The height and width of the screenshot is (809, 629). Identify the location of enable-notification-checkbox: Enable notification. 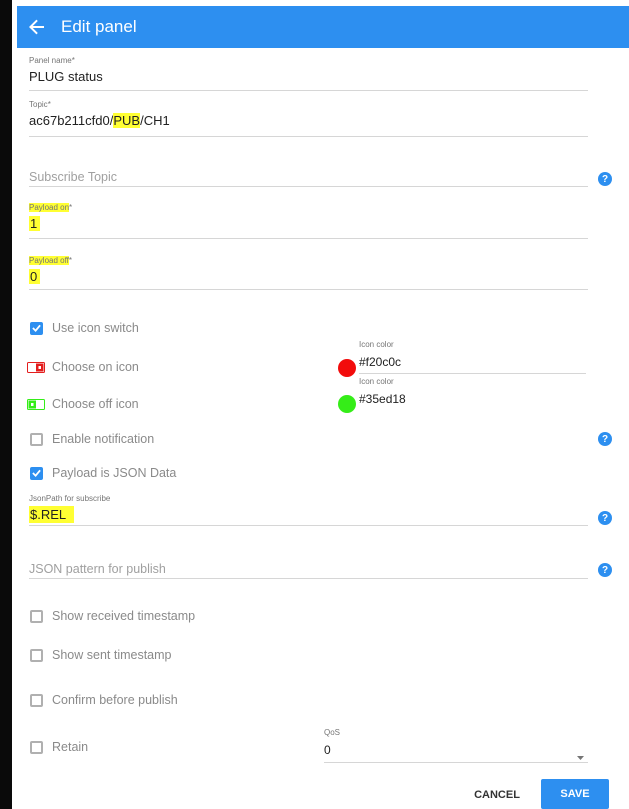
(92, 439).